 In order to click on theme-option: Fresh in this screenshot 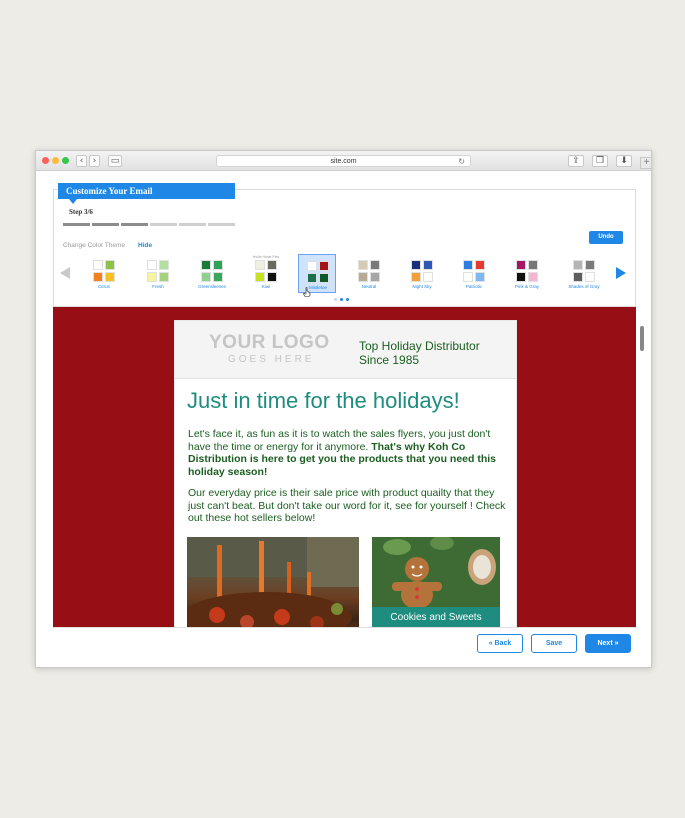, I will do `click(158, 273)`.